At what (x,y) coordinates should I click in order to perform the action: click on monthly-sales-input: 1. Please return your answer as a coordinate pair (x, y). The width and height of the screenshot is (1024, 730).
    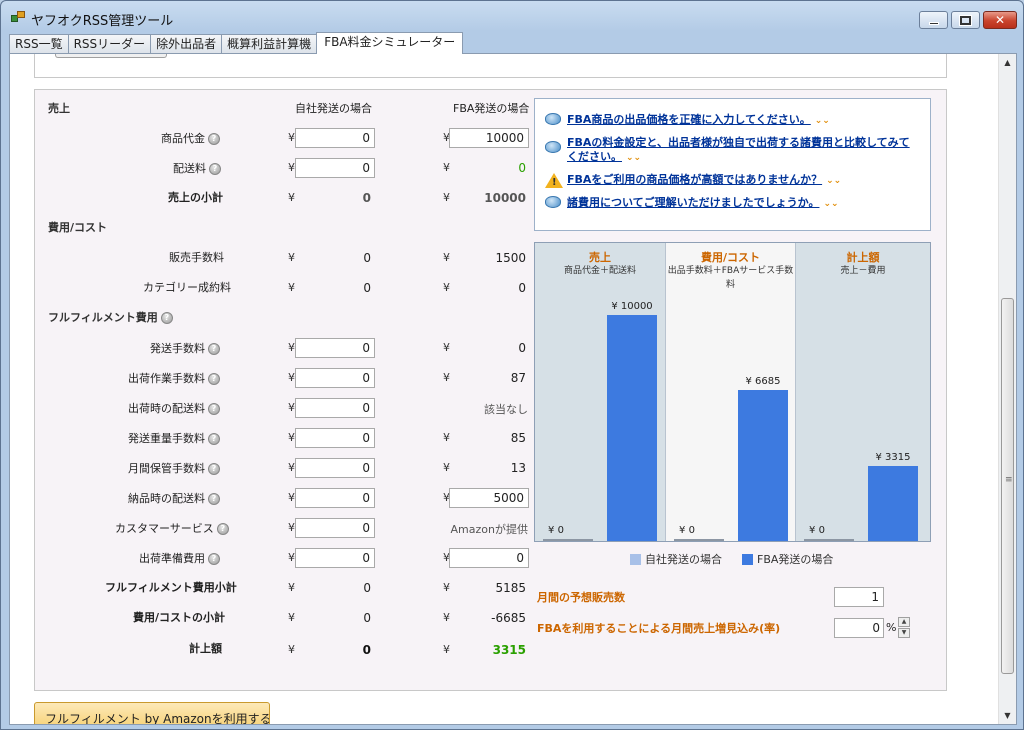
    Looking at the image, I should click on (859, 597).